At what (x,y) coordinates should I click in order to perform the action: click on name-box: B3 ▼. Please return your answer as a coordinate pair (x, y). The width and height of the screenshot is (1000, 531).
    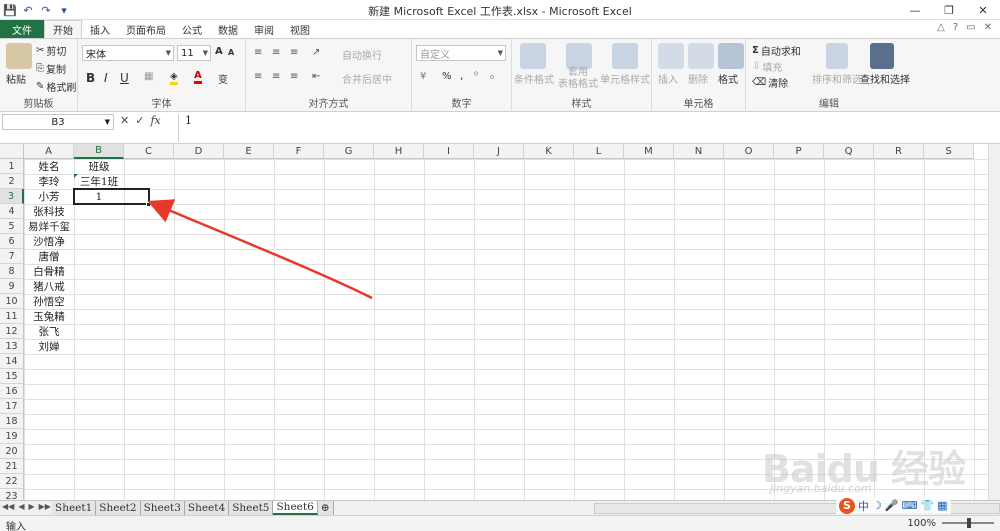
    Looking at the image, I should click on (58, 122).